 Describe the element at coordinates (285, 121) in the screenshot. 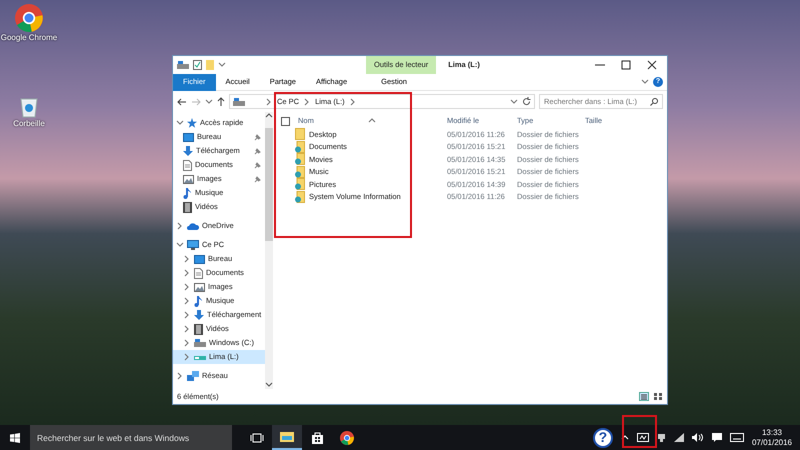

I see `select-all-checkbox` at that location.